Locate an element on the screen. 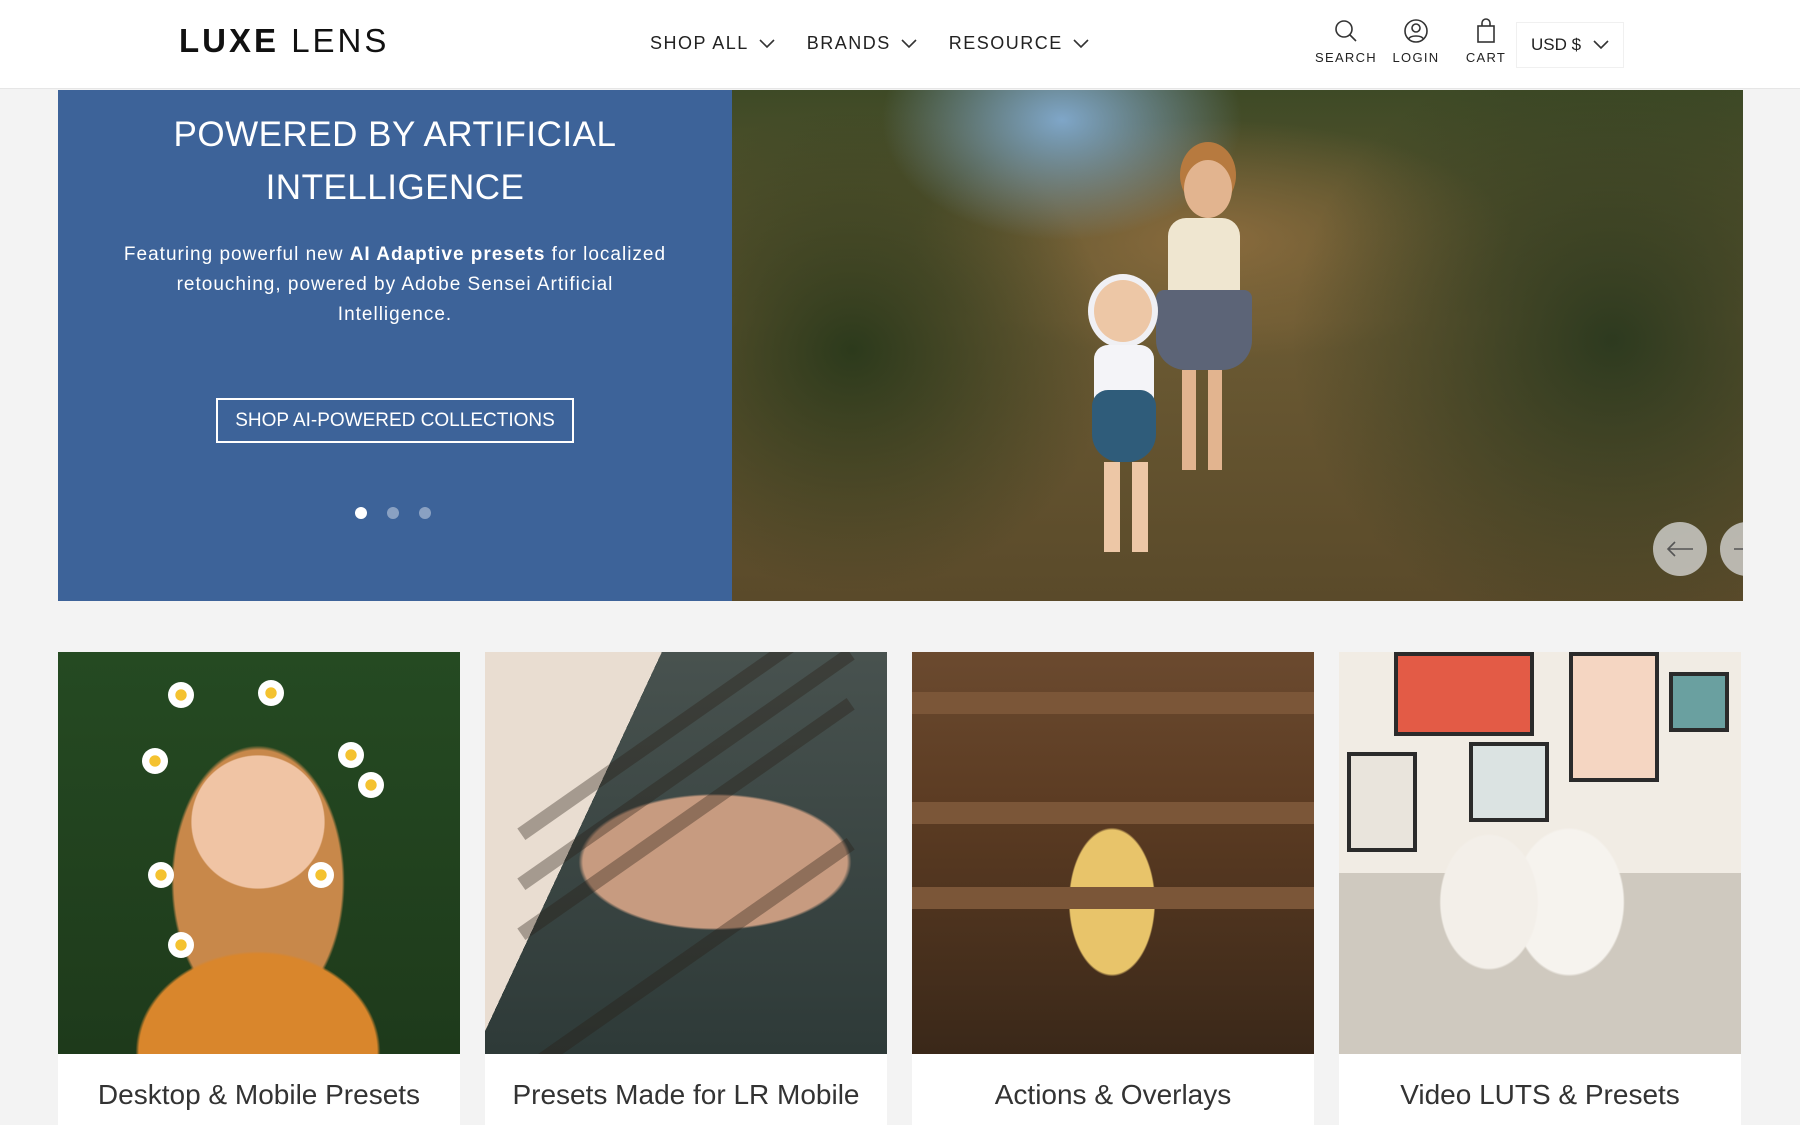 The height and width of the screenshot is (1125, 1800). collection-label: Video LUTS & Presets is located at coordinates (1540, 1094).